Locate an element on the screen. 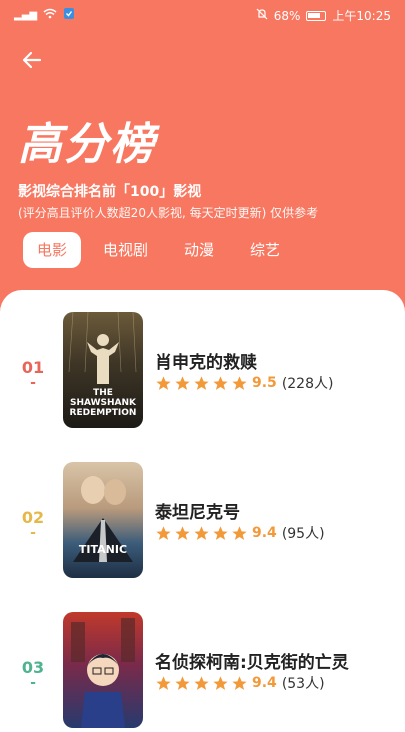  status-left: ▂▄▆ is located at coordinates (44, 15).